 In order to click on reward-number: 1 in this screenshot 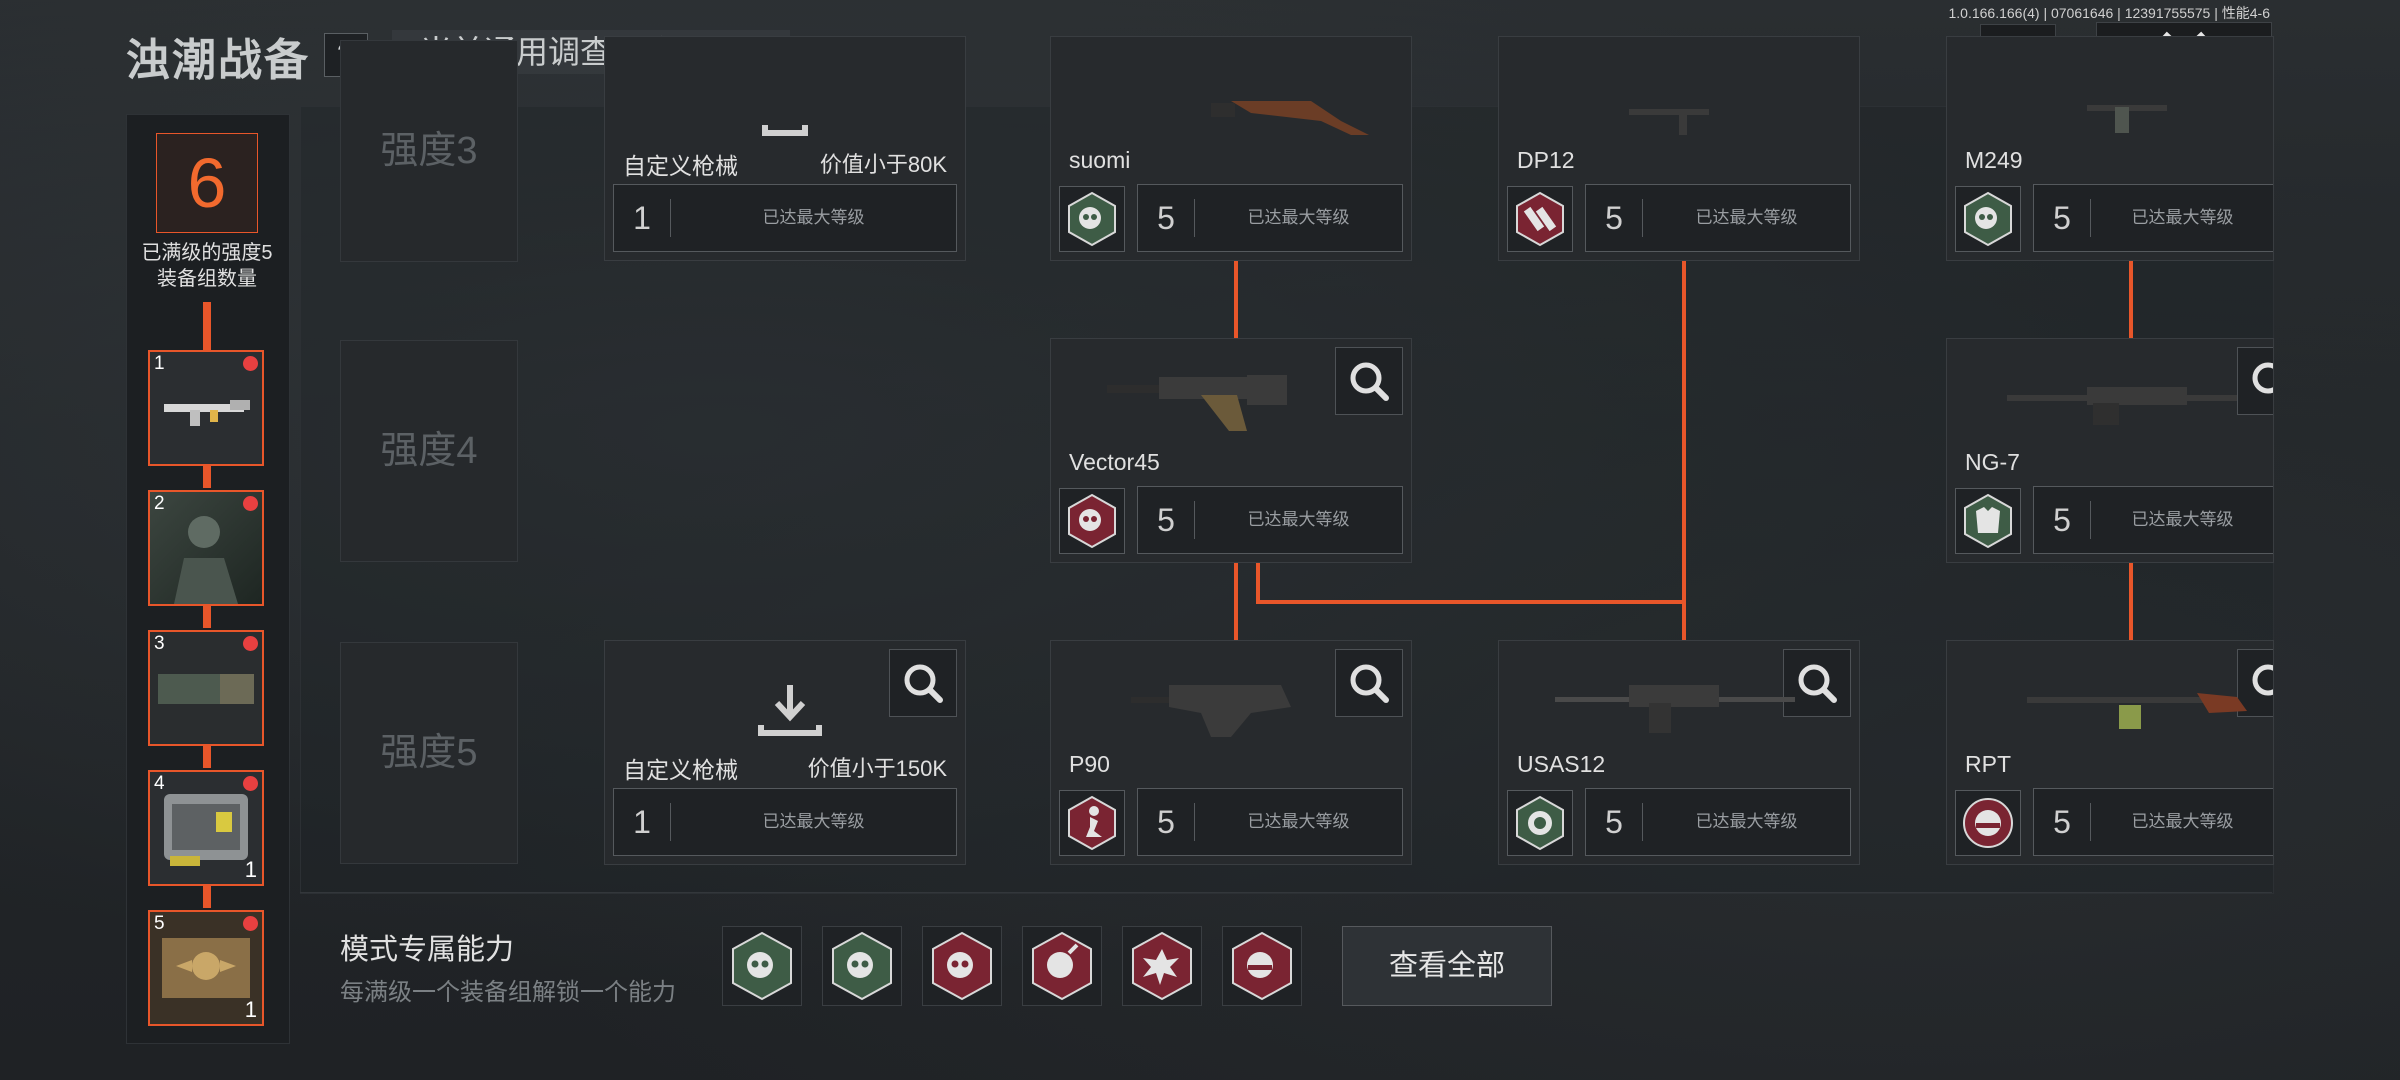, I will do `click(159, 363)`.